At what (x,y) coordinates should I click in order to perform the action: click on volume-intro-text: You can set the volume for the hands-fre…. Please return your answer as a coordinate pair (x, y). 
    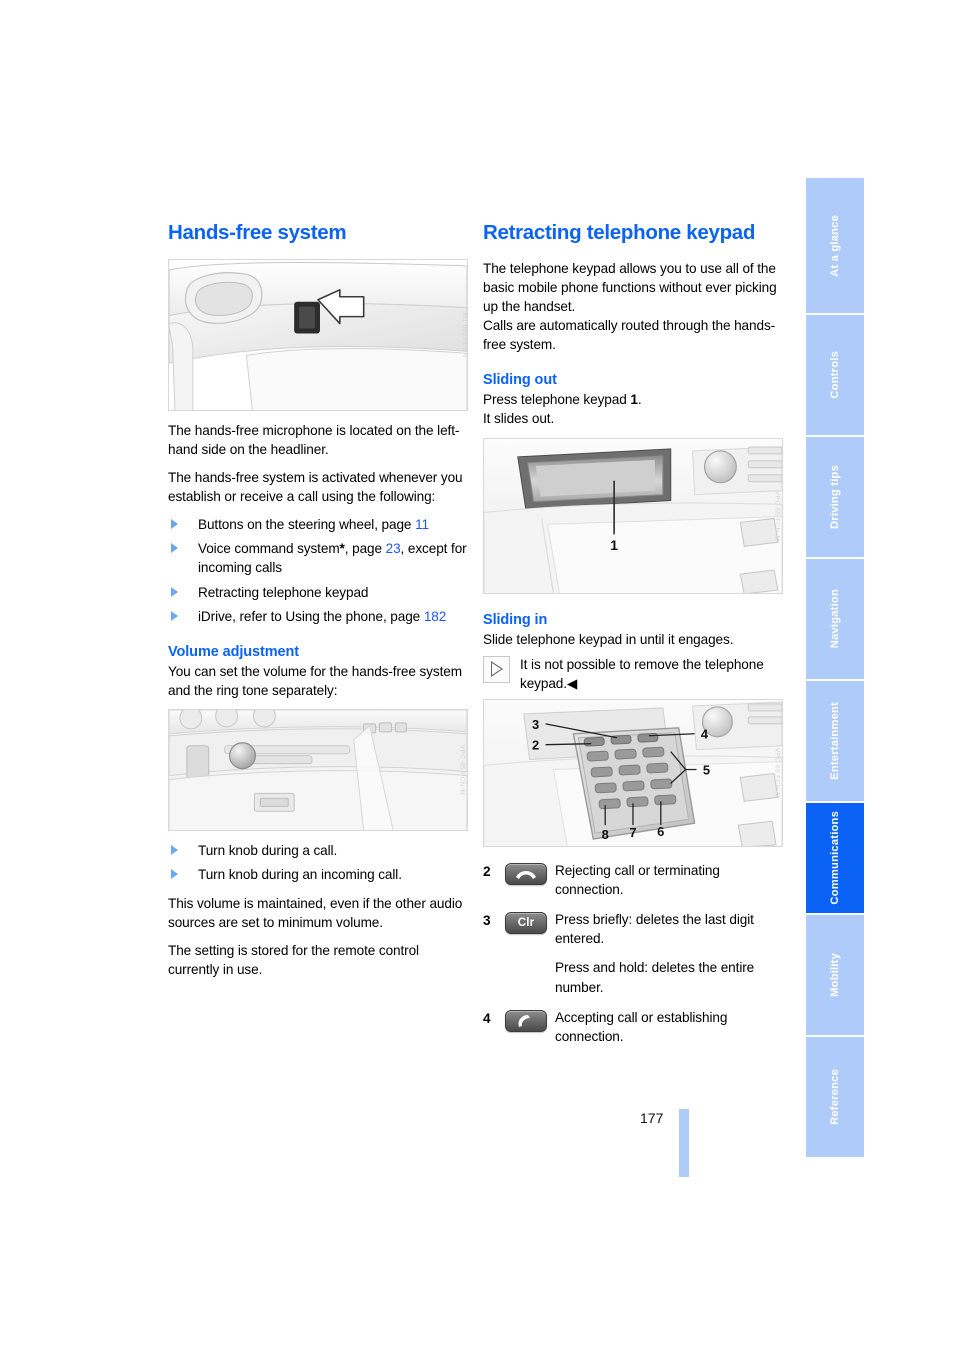
    Looking at the image, I should click on (315, 681).